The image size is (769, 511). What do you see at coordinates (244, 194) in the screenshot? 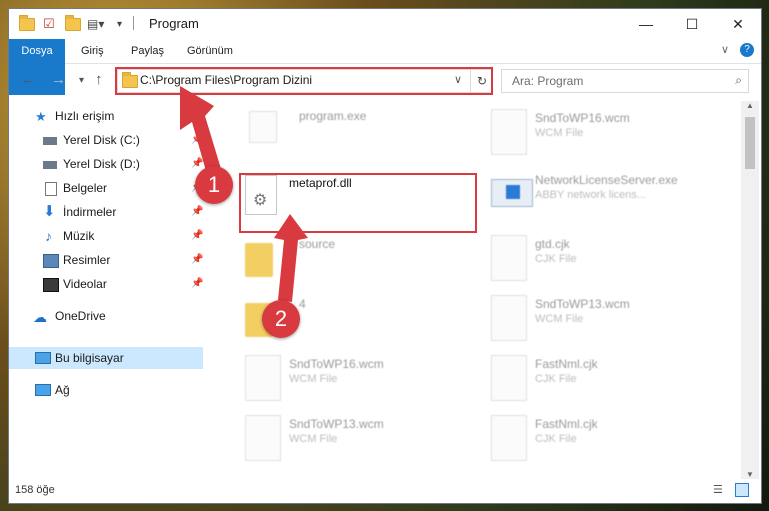
I see `annotation-arrows` at bounding box center [244, 194].